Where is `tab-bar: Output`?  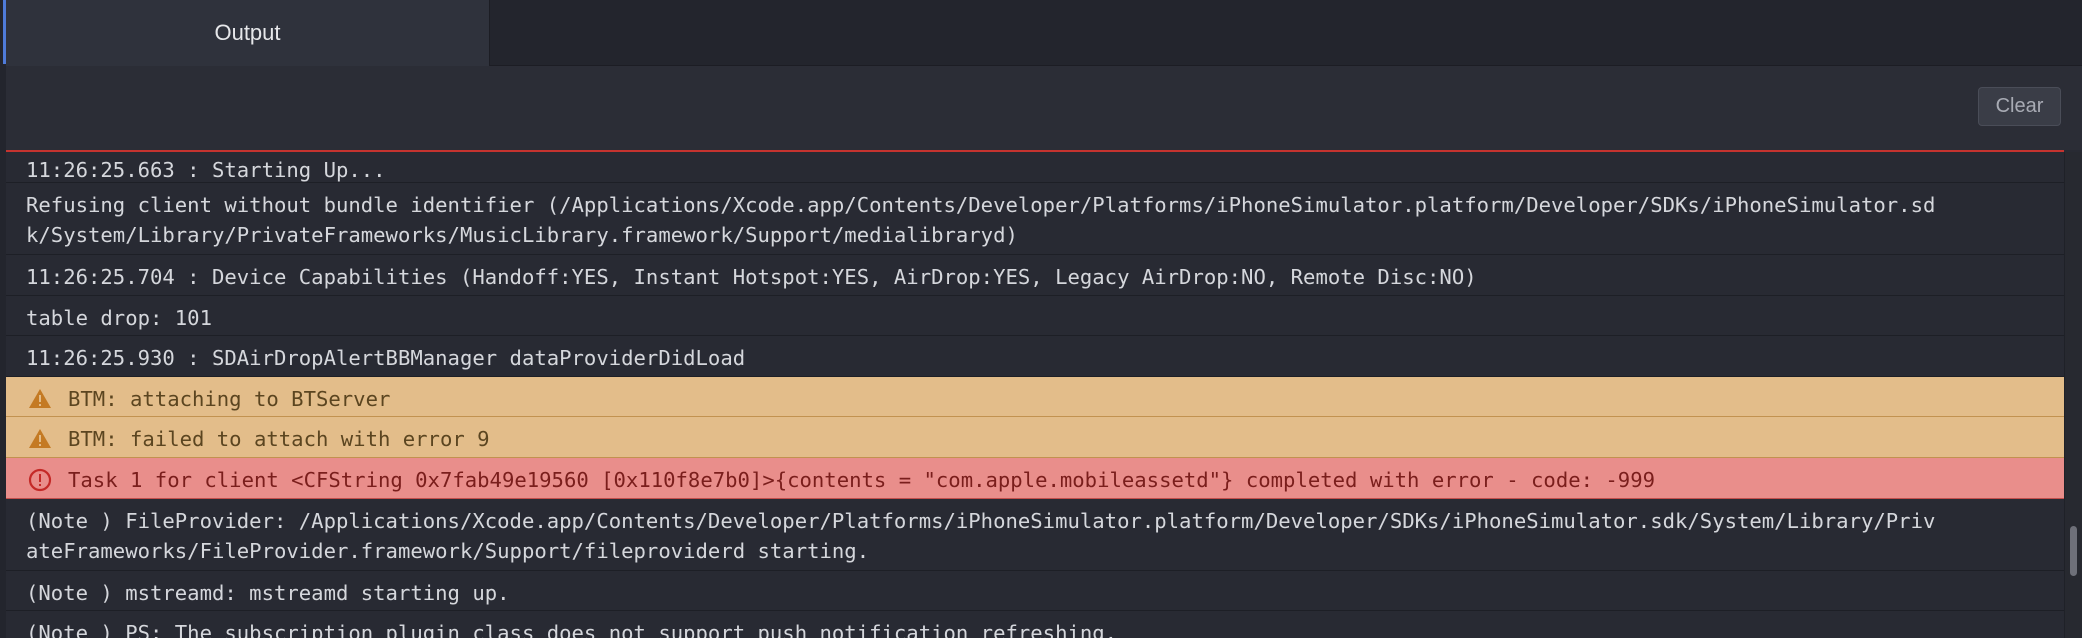 tab-bar: Output is located at coordinates (1041, 33).